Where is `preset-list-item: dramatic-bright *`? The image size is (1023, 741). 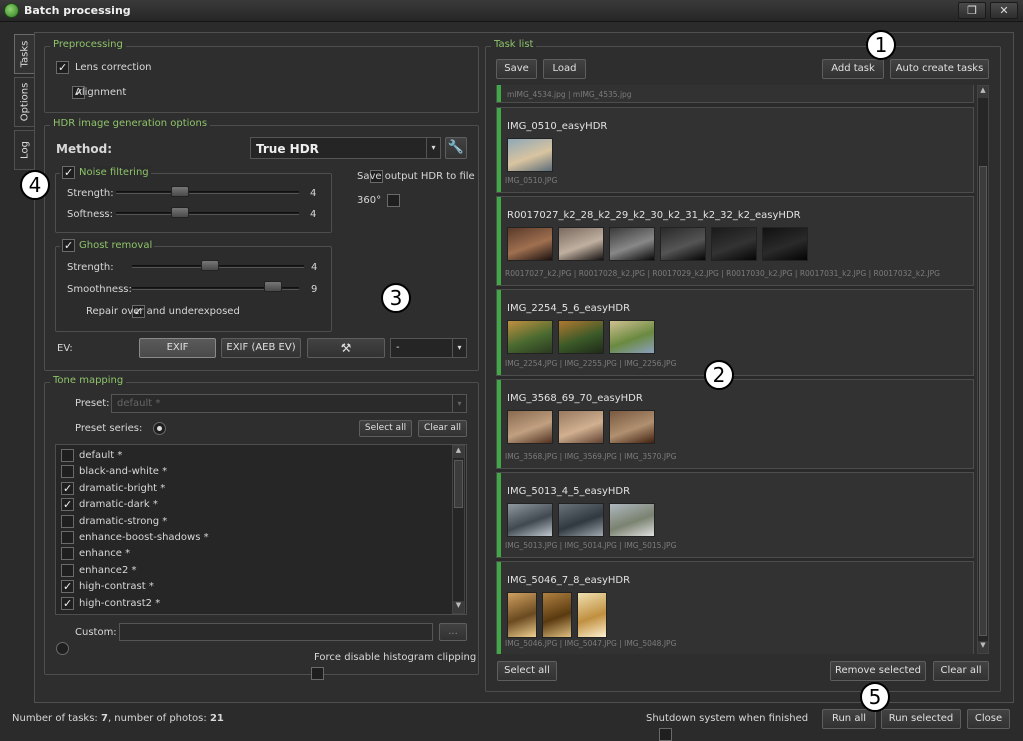 preset-list-item: dramatic-bright * is located at coordinates (113, 488).